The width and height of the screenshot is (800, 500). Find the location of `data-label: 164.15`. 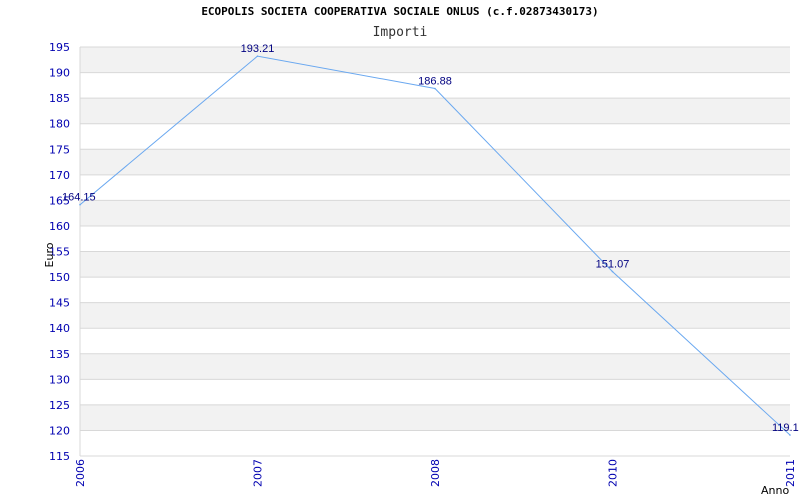

data-label: 164.15 is located at coordinates (79, 198).